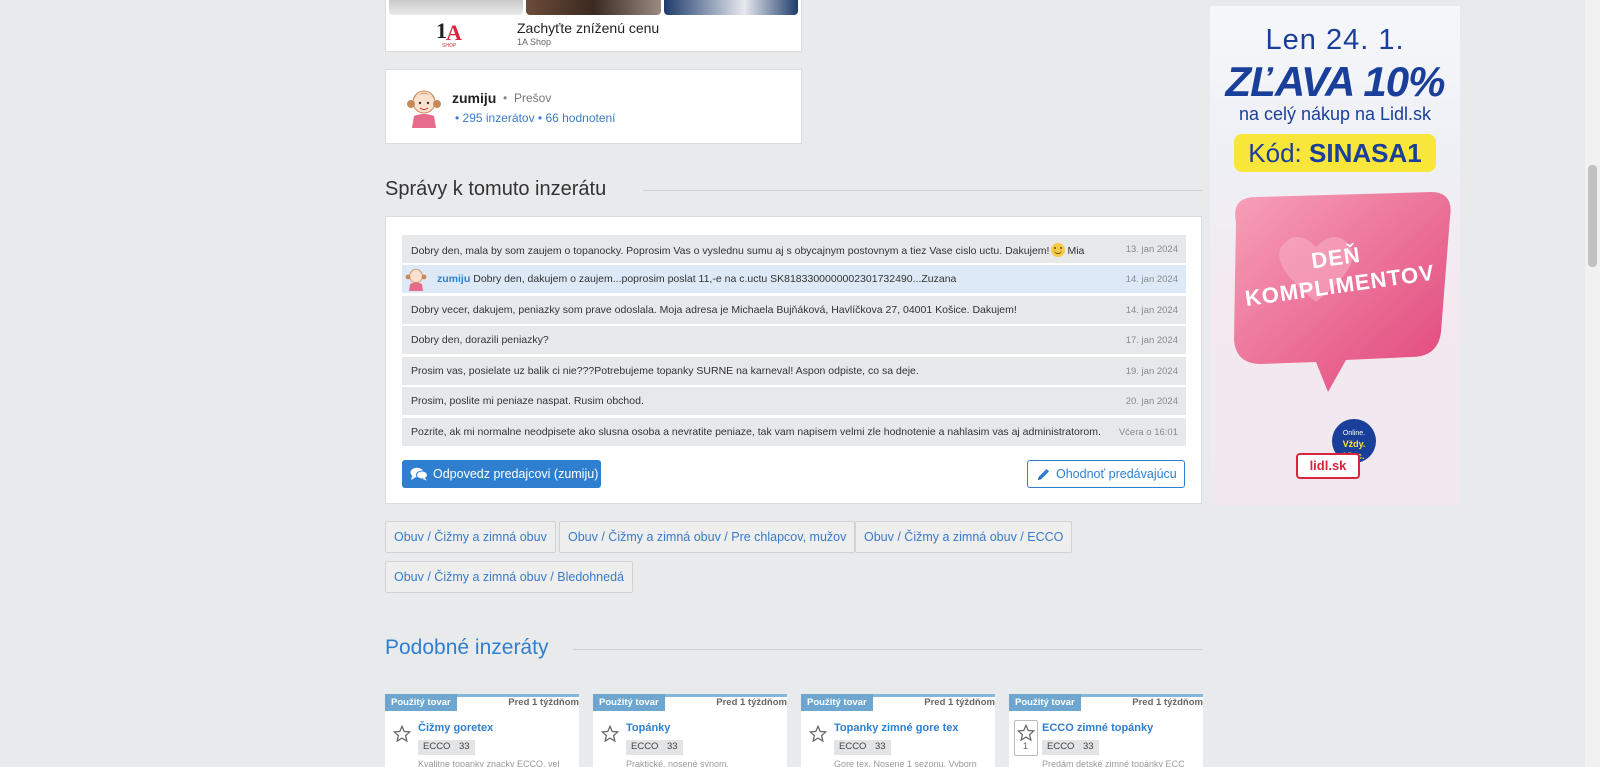  I want to click on category-tag: Obuv / Čižmy a zimná obuv / Bledohnedá, so click(509, 577).